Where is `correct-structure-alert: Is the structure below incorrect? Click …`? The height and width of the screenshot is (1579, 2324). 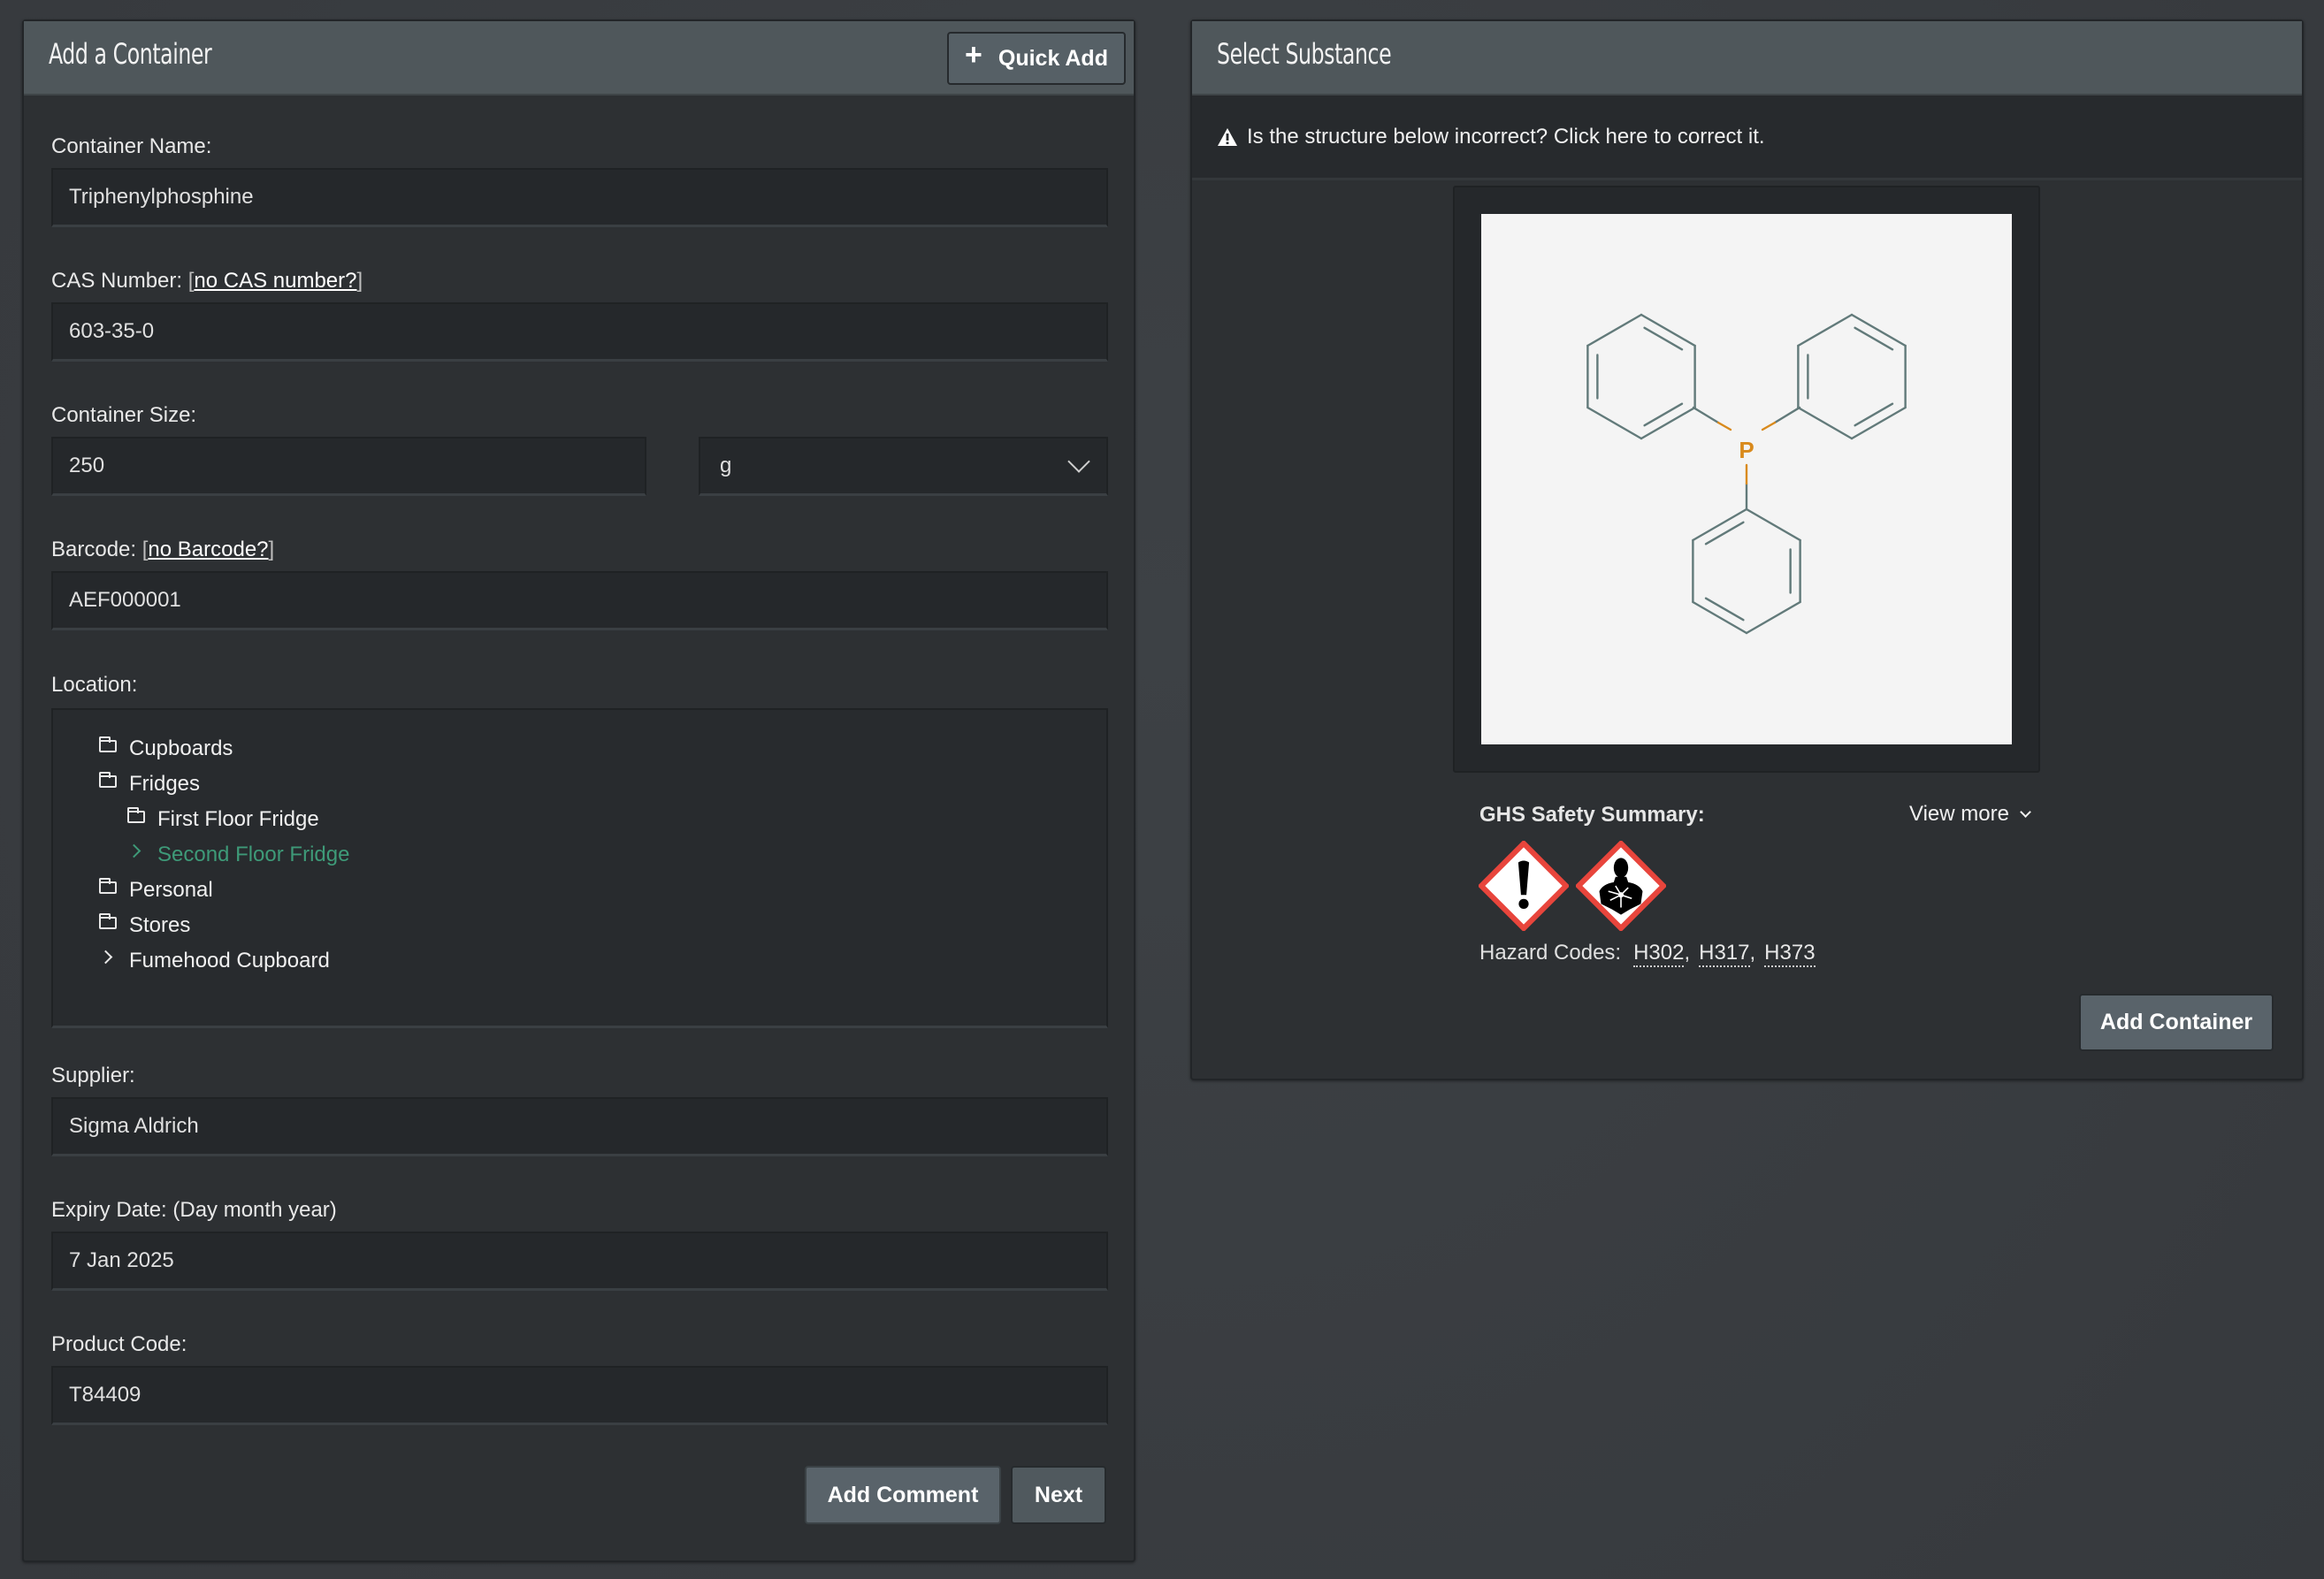
correct-structure-alert: Is the structure below incorrect? Click … is located at coordinates (1747, 137).